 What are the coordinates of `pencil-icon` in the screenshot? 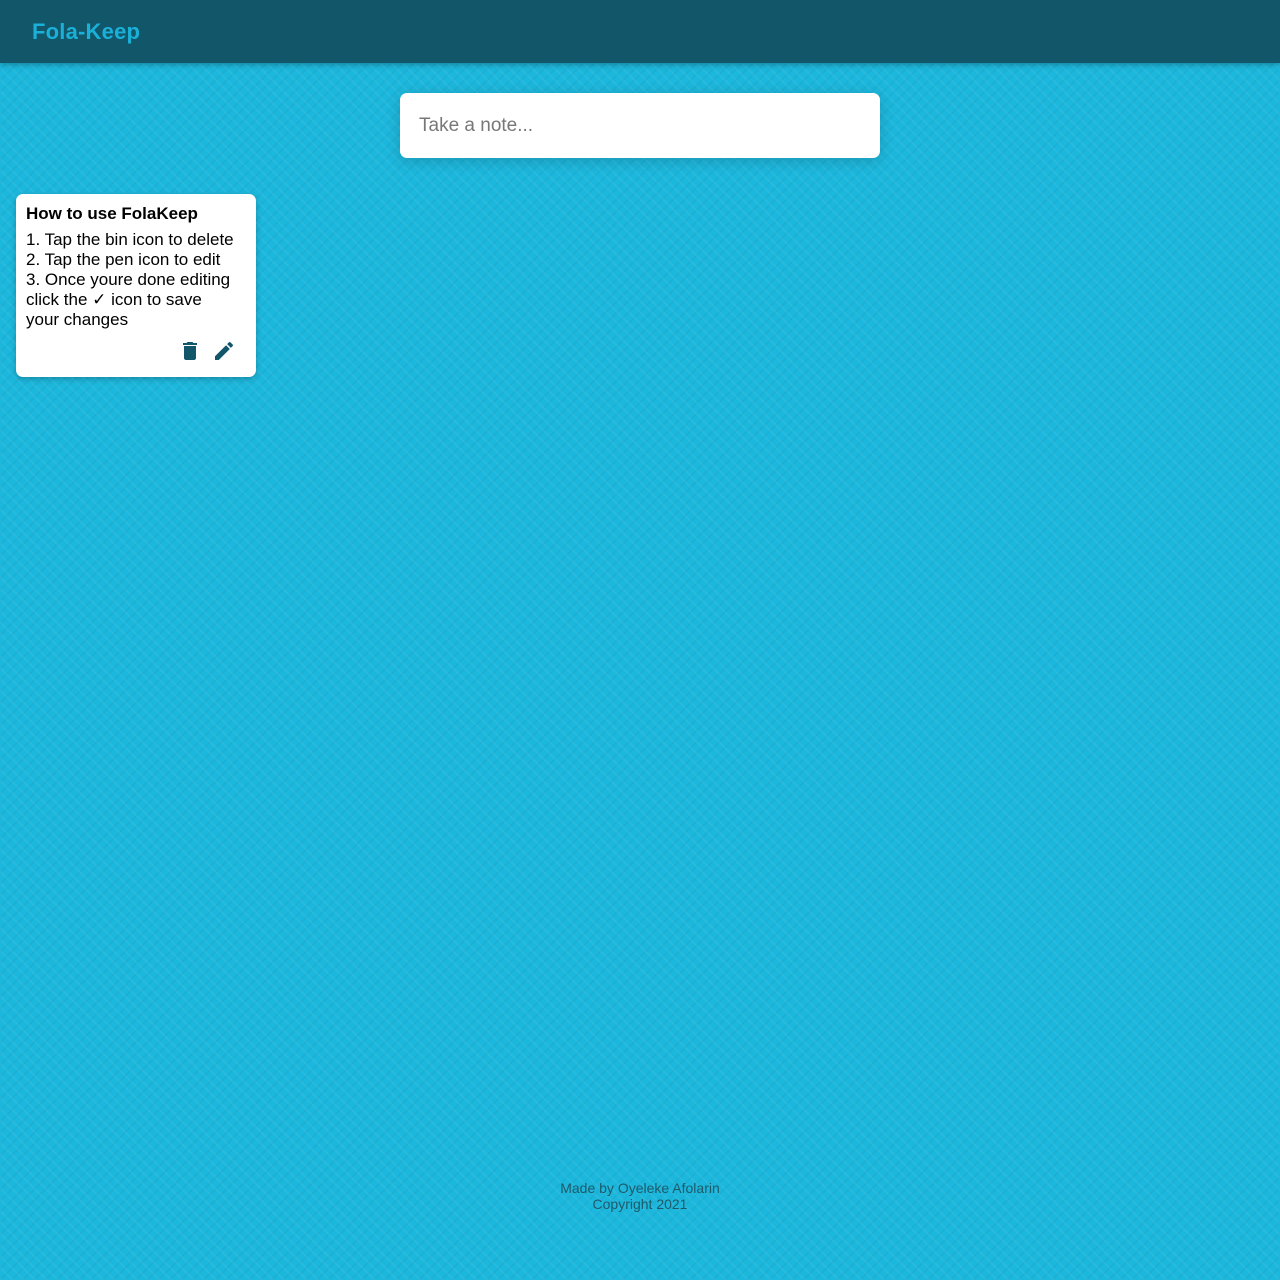 It's located at (224, 350).